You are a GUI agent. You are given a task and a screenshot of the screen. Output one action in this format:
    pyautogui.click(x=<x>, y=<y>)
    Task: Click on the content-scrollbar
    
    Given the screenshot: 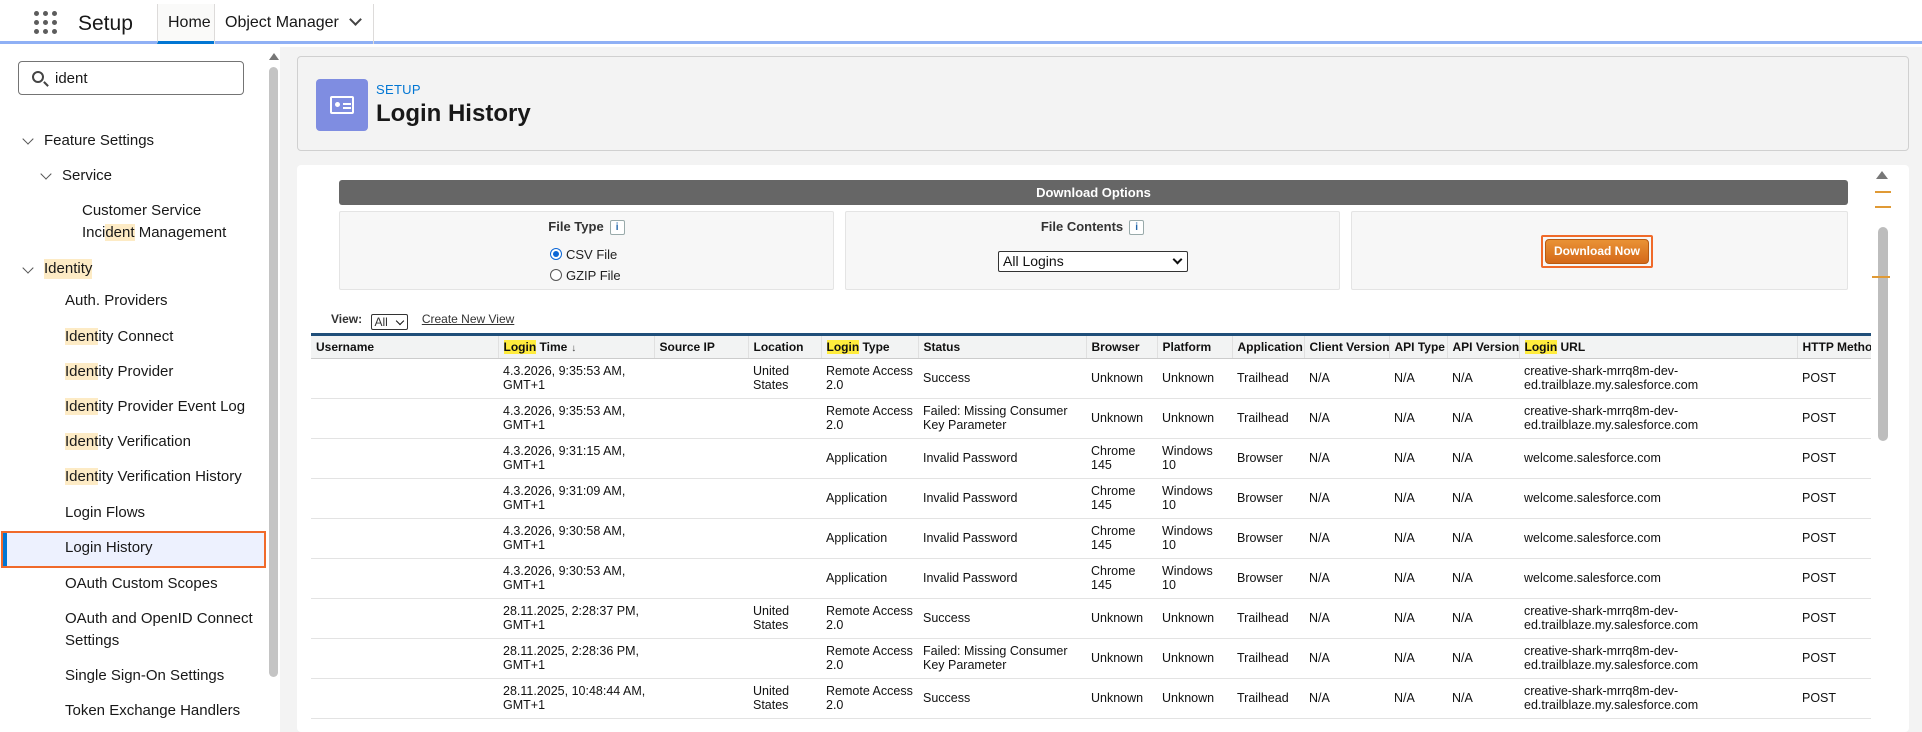 What is the action you would take?
    pyautogui.click(x=1881, y=448)
    